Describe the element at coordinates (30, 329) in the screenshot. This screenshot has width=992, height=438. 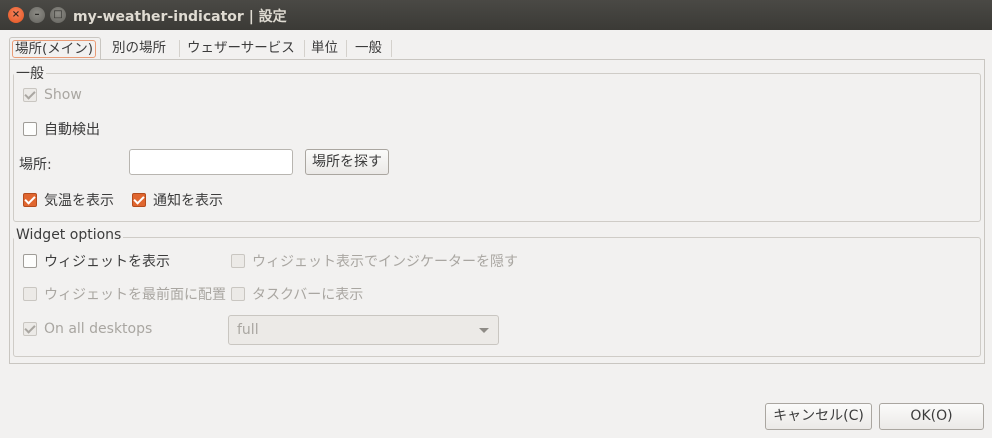
I see `all-desktops-checkbox-box` at that location.